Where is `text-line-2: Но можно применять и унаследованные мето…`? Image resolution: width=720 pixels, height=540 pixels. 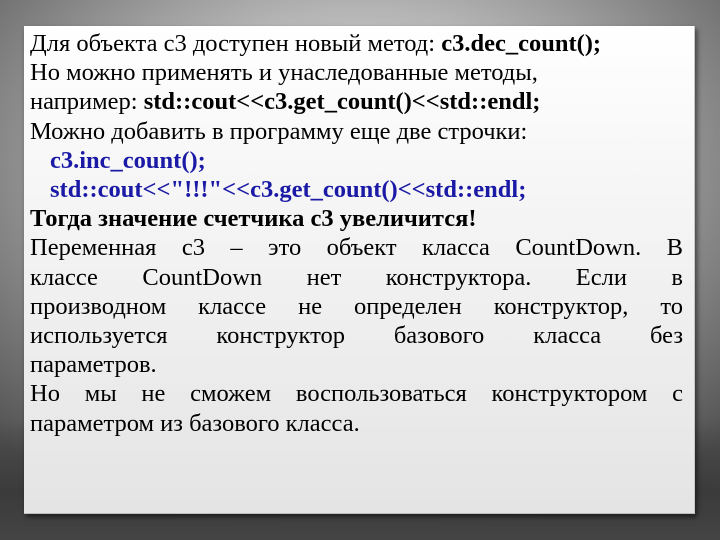 text-line-2: Но можно применять и унаследованные мето… is located at coordinates (356, 72).